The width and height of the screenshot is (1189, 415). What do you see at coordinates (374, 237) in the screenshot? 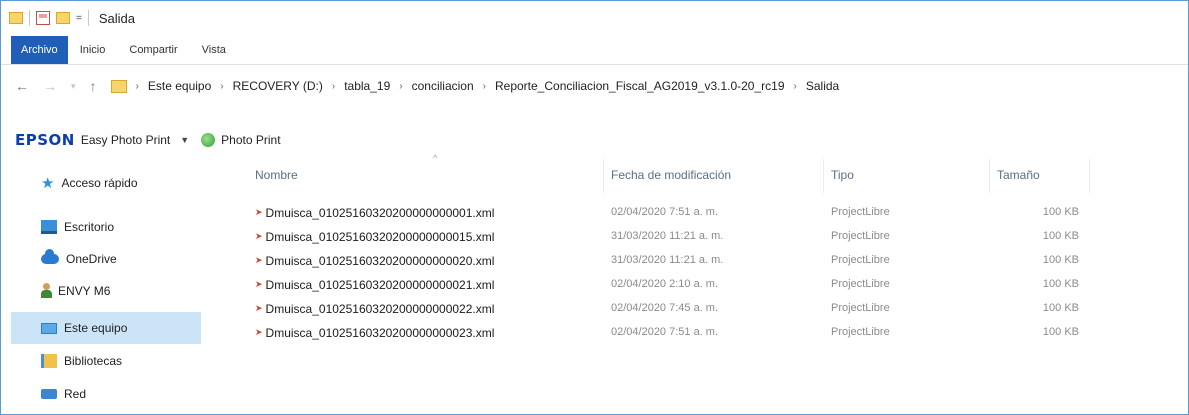
I see `file-name-cell: ➤ Dmuisca_01025160320200000000015.xml` at bounding box center [374, 237].